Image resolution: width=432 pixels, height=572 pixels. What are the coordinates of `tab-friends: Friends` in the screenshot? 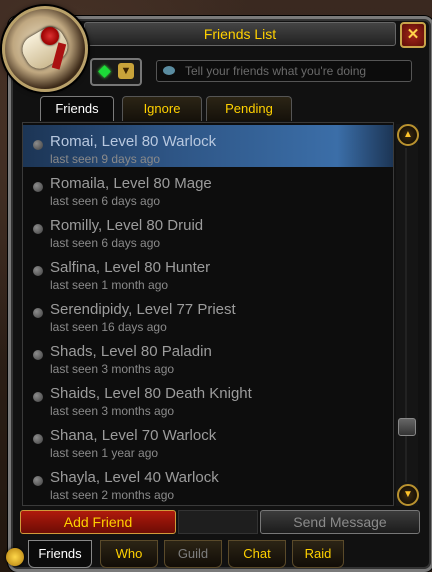 It's located at (77, 108).